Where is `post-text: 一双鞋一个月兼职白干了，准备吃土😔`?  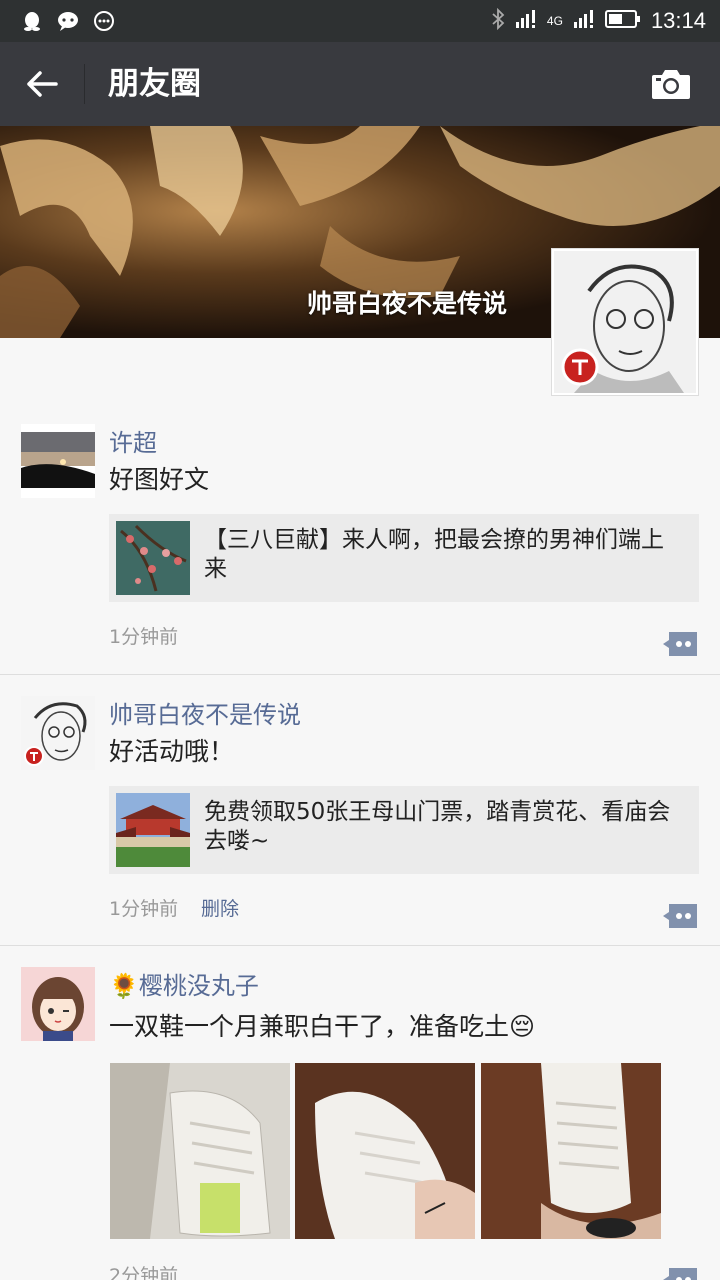 post-text: 一双鞋一个月兼职白干了，准备吃土😔 is located at coordinates (322, 1026).